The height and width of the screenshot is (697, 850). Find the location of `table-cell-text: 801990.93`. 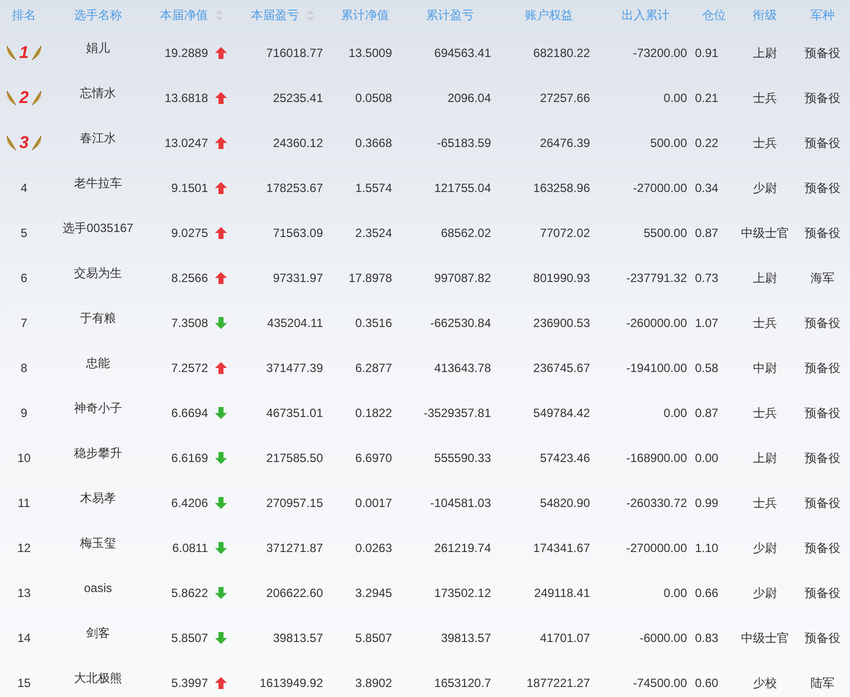

table-cell-text: 801990.93 is located at coordinates (561, 278).